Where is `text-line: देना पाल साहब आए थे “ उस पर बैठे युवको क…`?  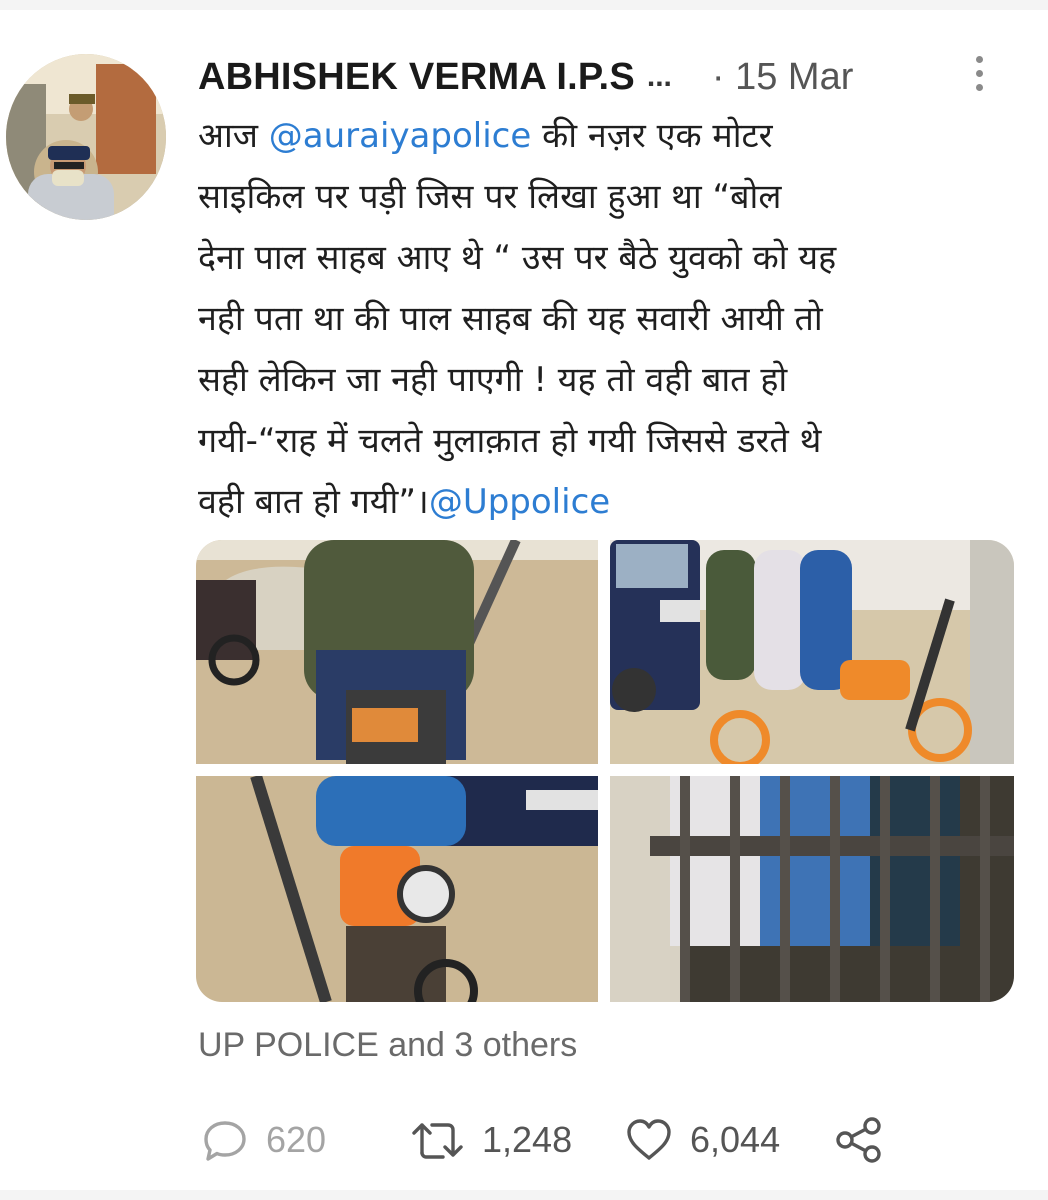 text-line: देना पाल साहब आए थे “ उस पर बैठे युवको क… is located at coordinates (517, 258).